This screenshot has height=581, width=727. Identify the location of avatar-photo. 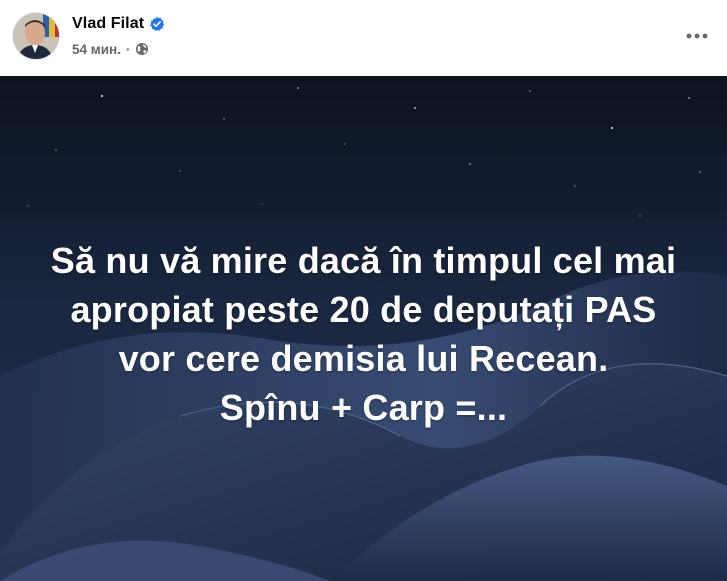
(36, 36).